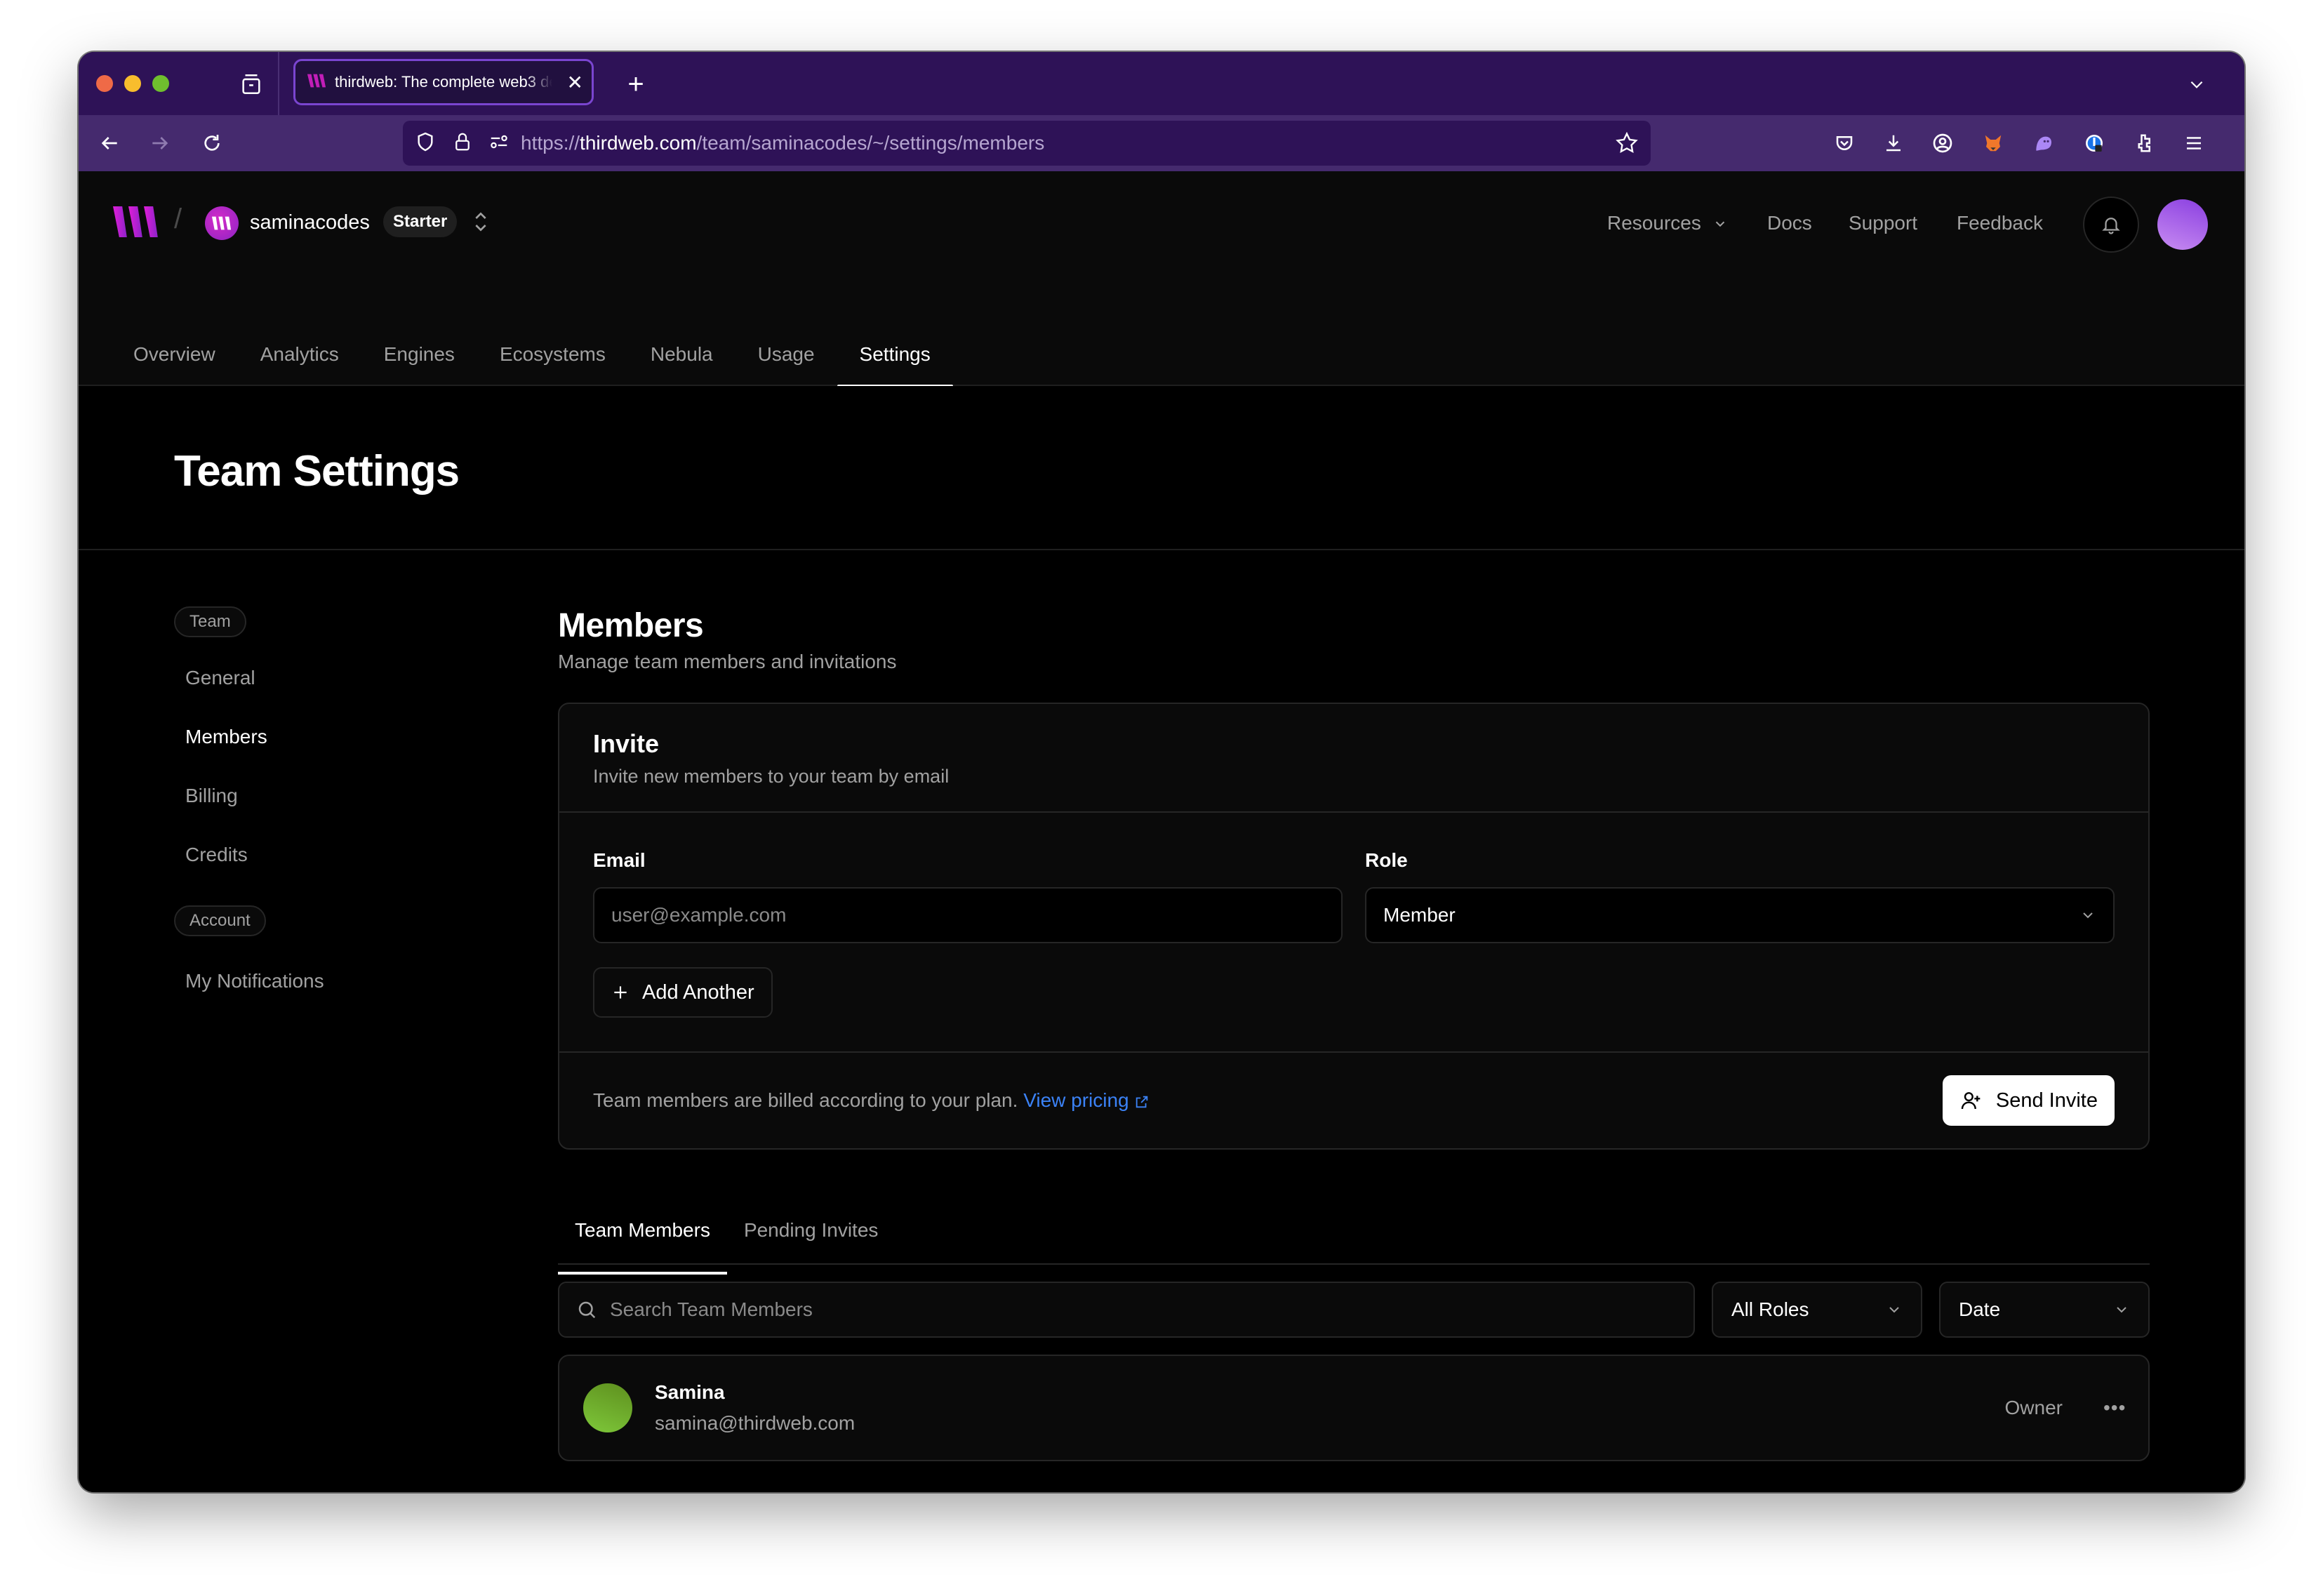 This screenshot has width=2323, height=1596. Describe the element at coordinates (321, 678) in the screenshot. I see `sidebar-item-general: General` at that location.